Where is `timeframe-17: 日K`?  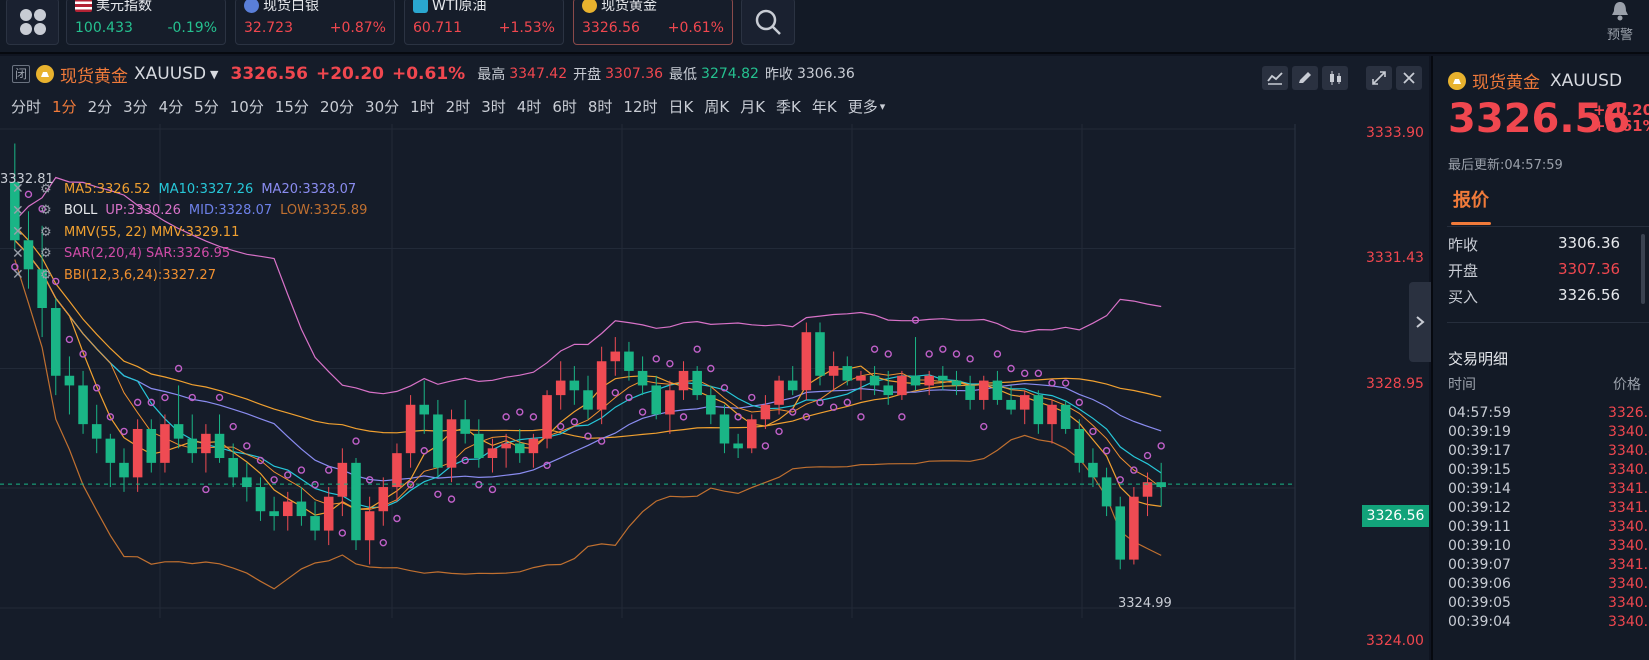 timeframe-17: 日K is located at coordinates (681, 106).